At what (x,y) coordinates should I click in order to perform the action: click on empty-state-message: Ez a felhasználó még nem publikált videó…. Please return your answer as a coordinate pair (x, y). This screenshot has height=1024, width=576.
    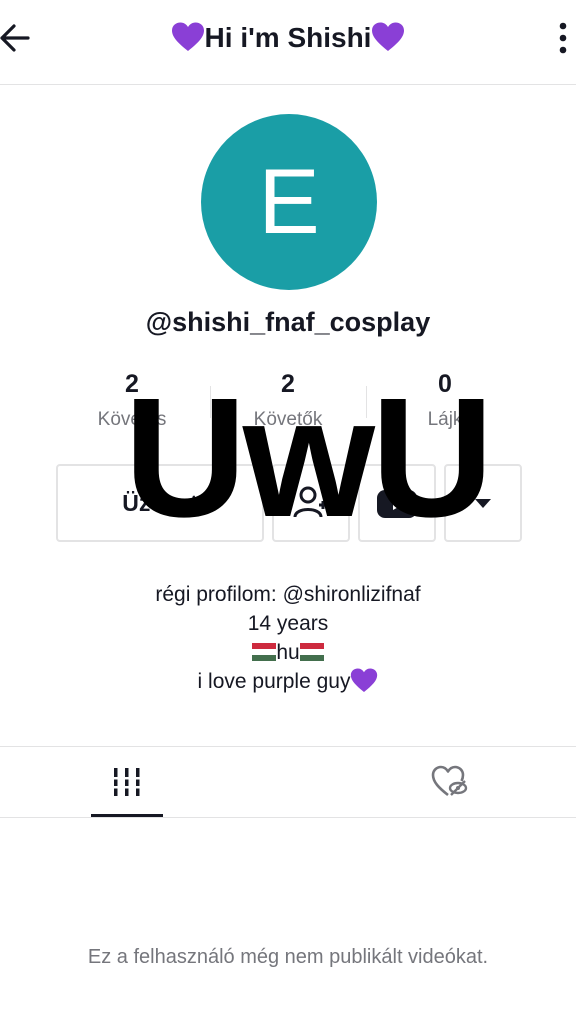
    Looking at the image, I should click on (288, 957).